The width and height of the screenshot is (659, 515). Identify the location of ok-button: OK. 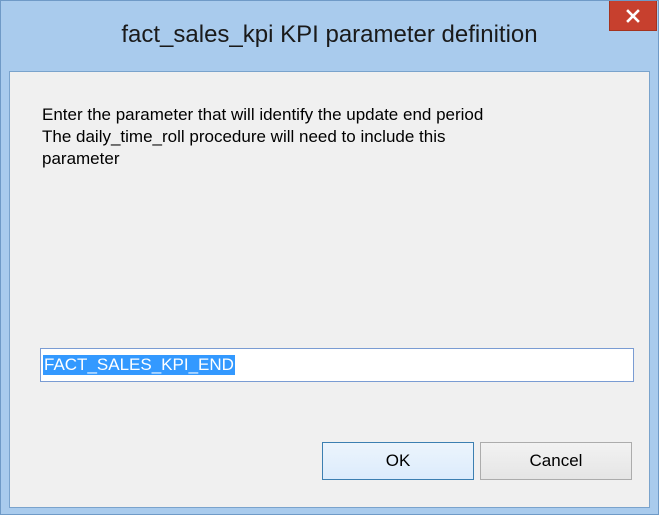
(398, 461).